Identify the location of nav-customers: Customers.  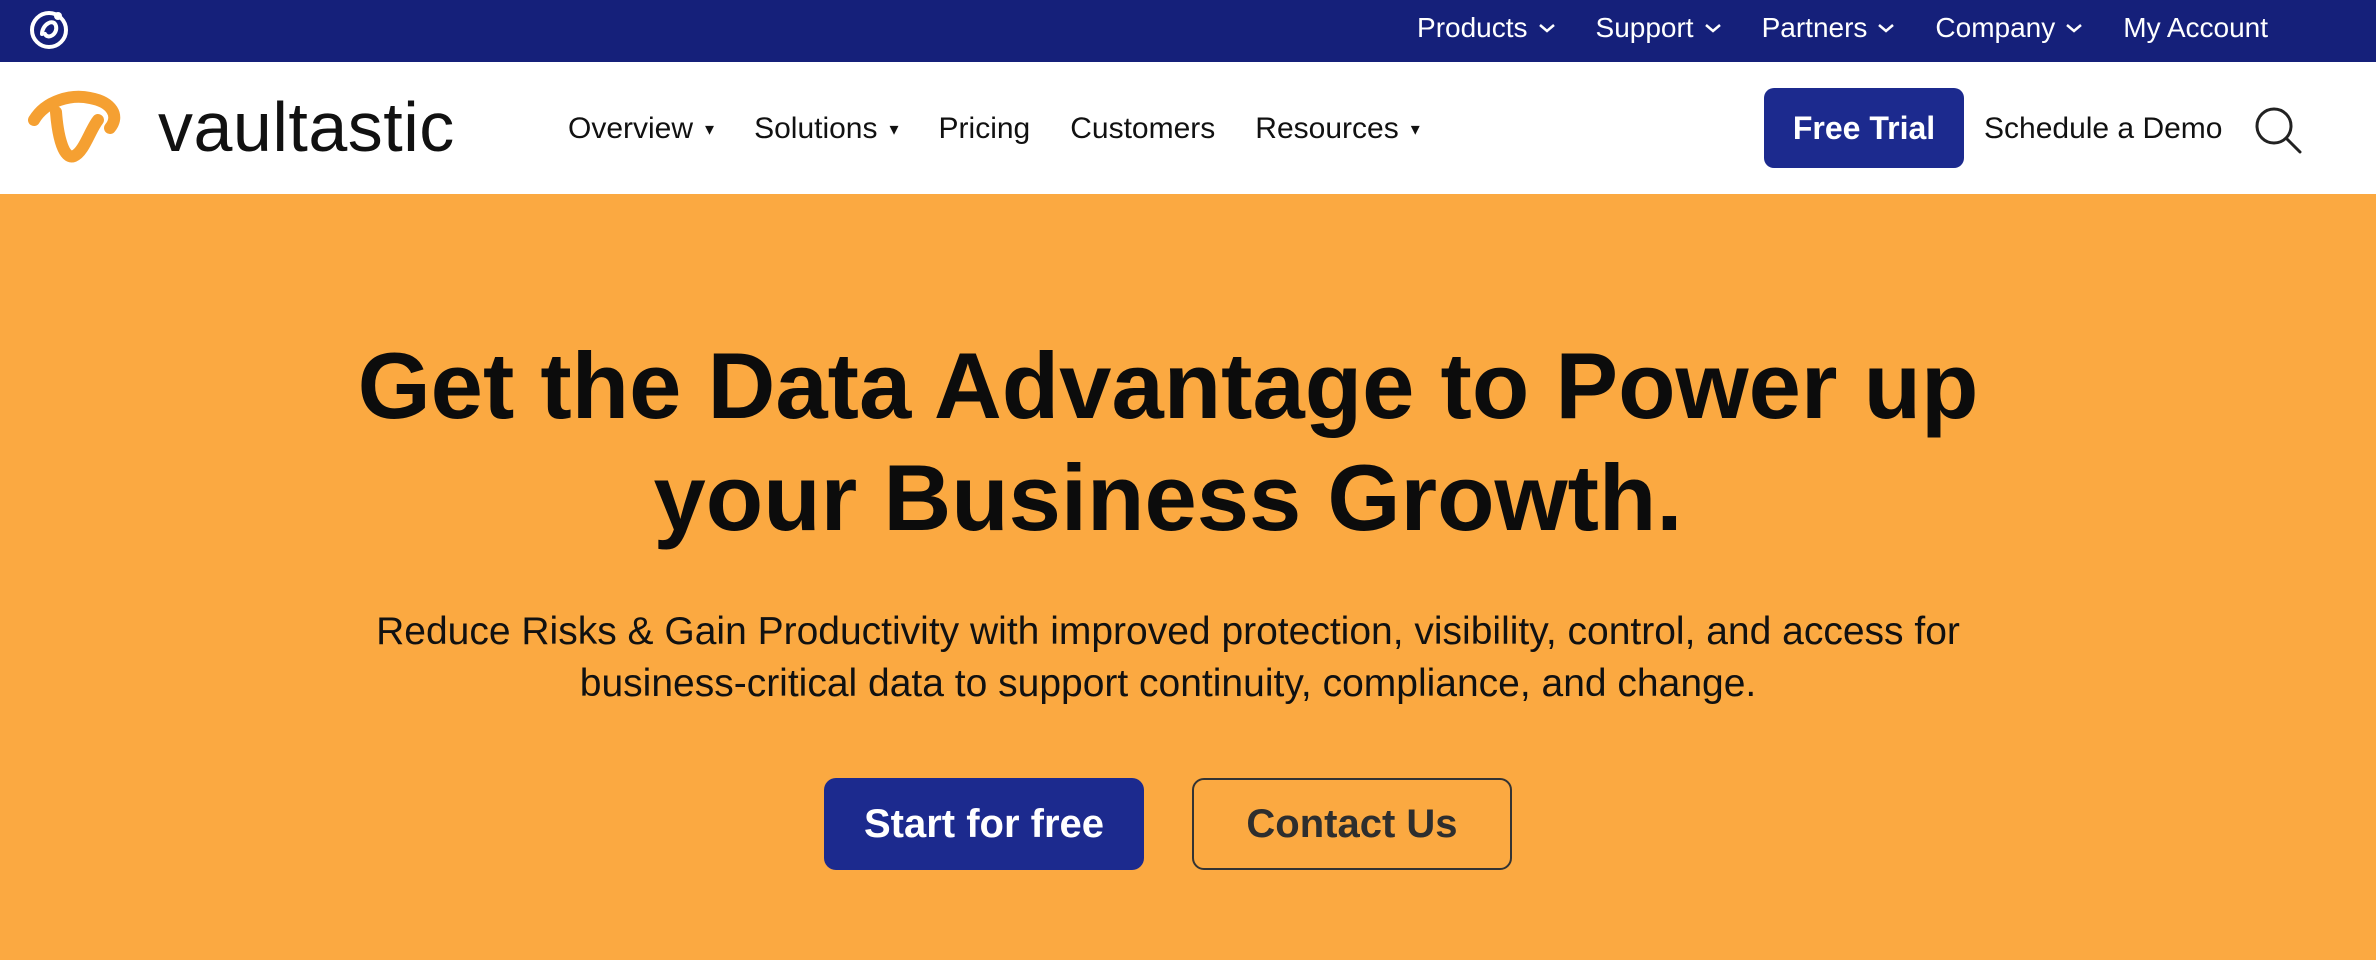
(1142, 129).